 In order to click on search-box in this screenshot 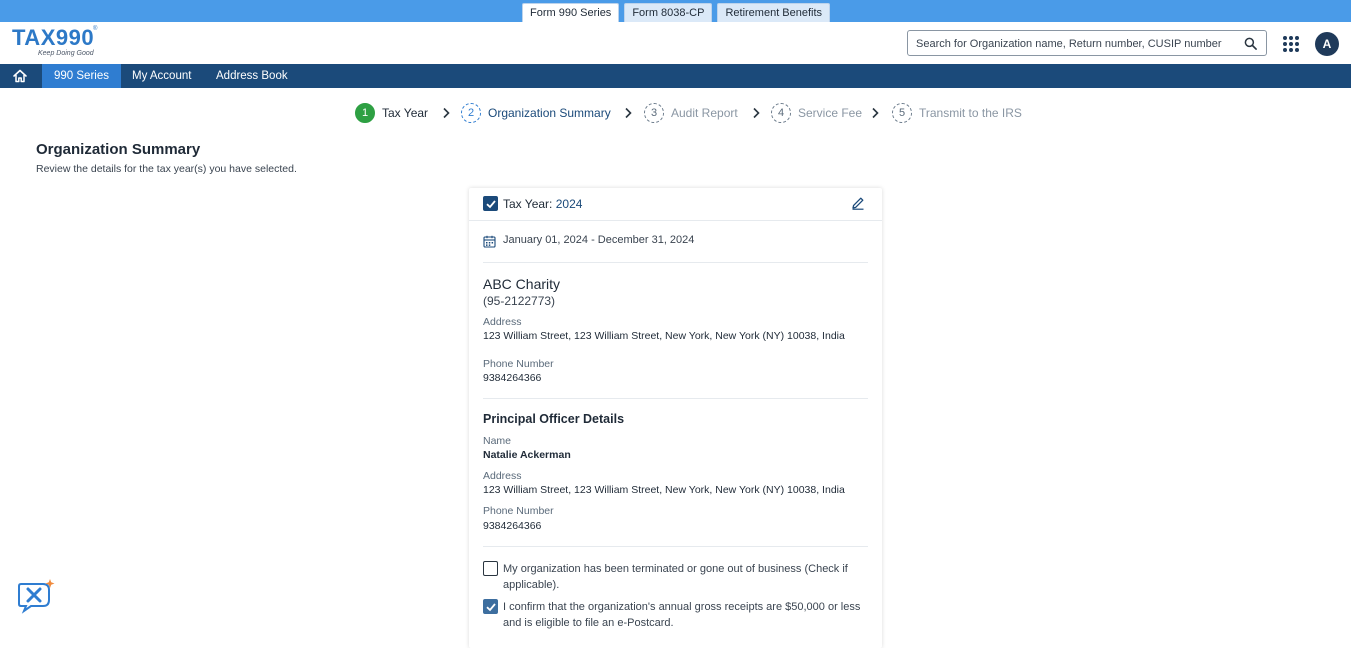, I will do `click(1087, 43)`.